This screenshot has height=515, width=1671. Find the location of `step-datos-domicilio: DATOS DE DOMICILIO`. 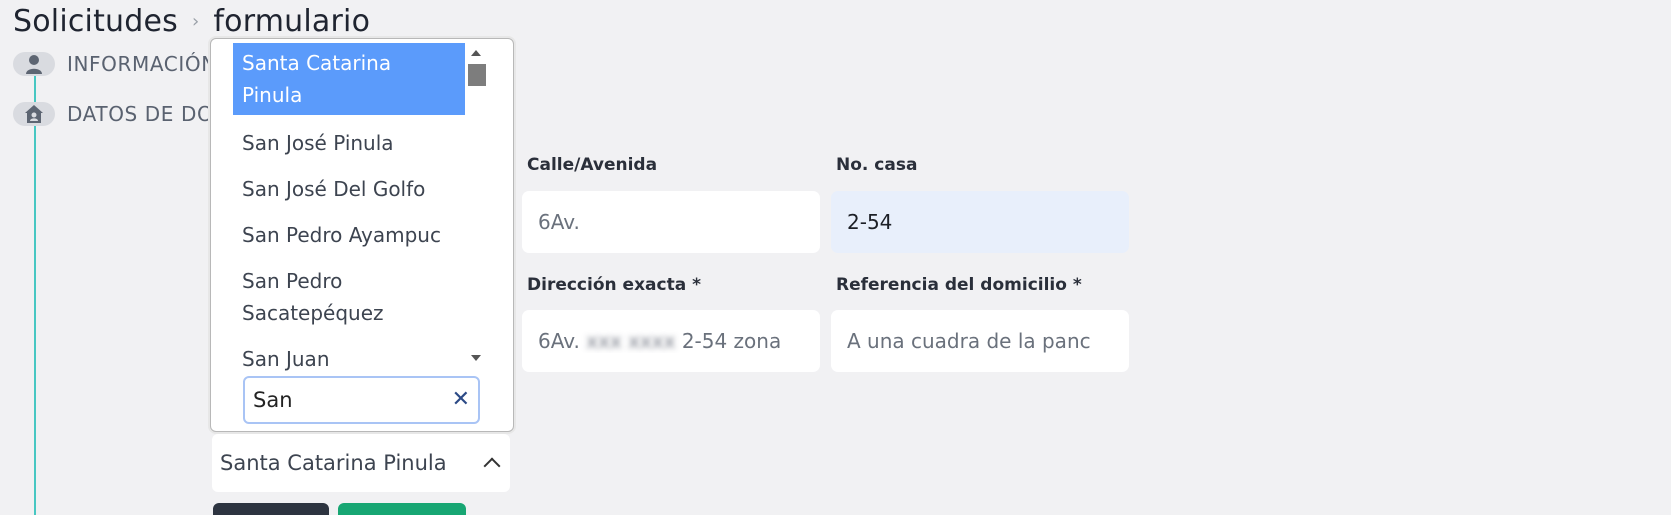

step-datos-domicilio: DATOS DE DOMICILIO is located at coordinates (112, 114).